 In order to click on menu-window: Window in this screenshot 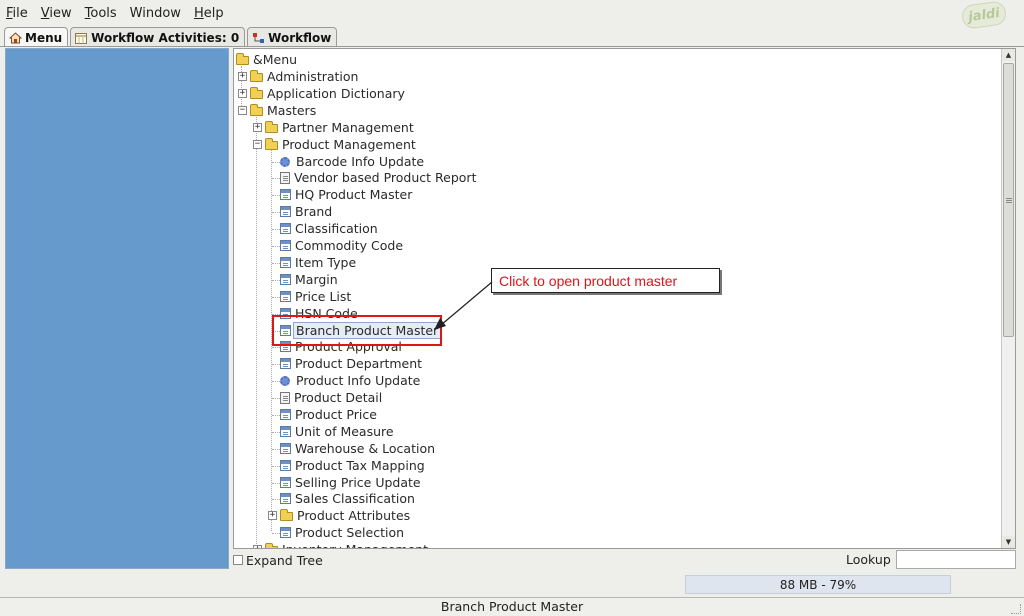, I will do `click(155, 13)`.